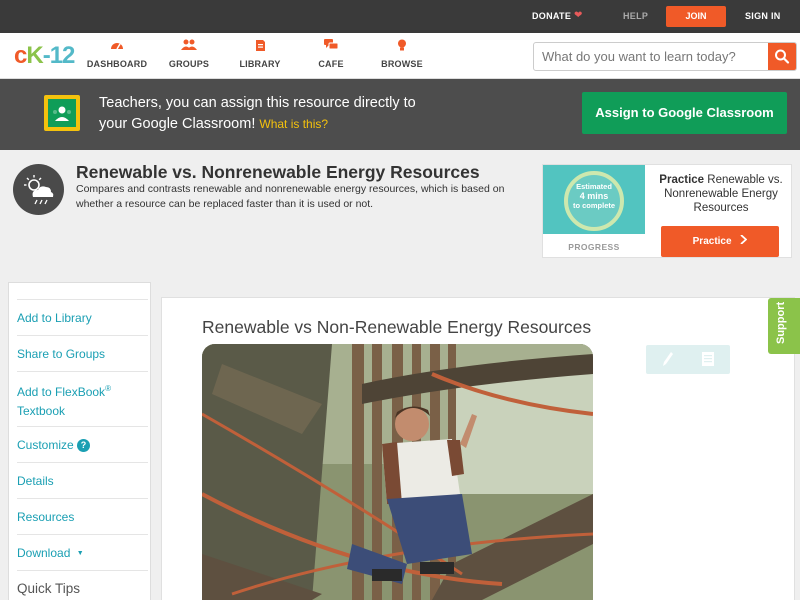 This screenshot has width=800, height=600. What do you see at coordinates (744, 241) in the screenshot?
I see `chevron-right-icon` at bounding box center [744, 241].